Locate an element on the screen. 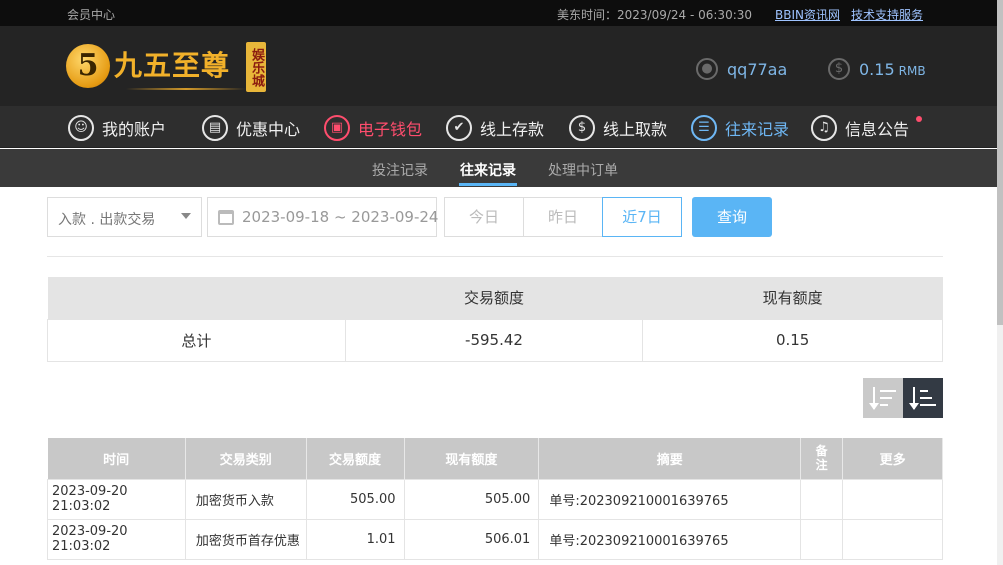 The height and width of the screenshot is (565, 1003). nav-promotions: ▤ 优惠中心 is located at coordinates (251, 128).